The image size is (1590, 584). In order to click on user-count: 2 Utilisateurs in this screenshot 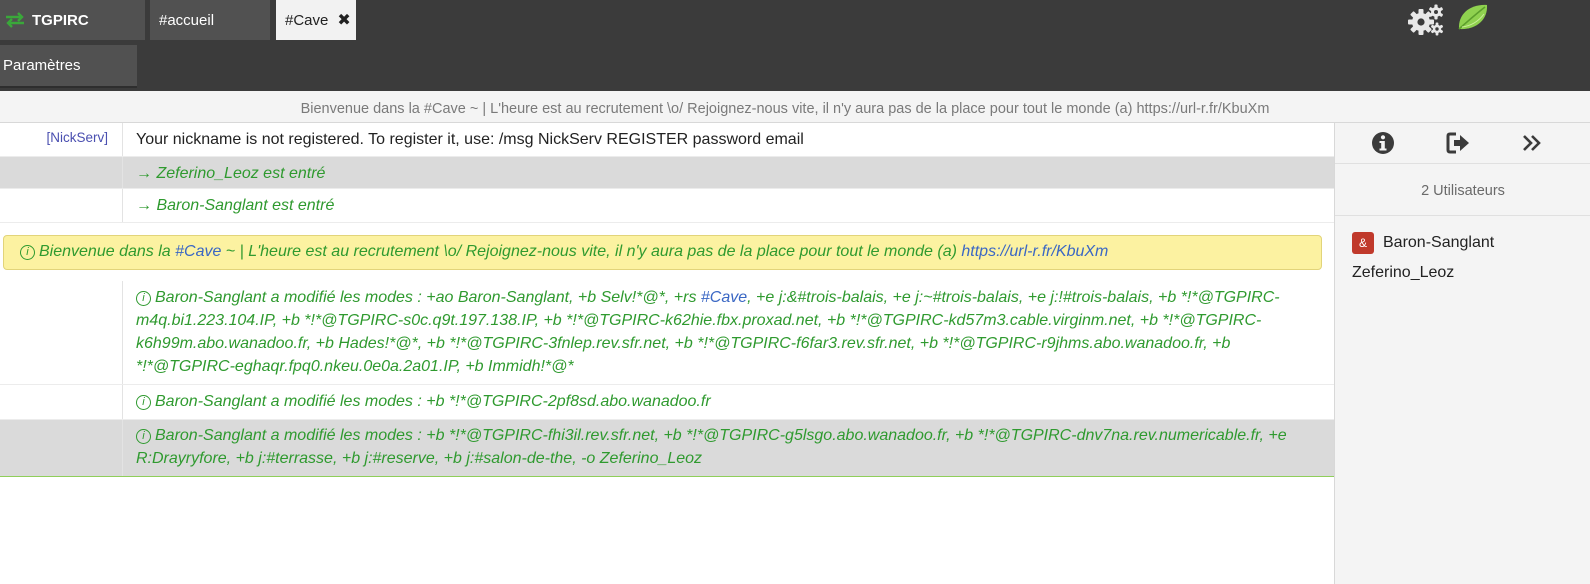, I will do `click(1462, 190)`.